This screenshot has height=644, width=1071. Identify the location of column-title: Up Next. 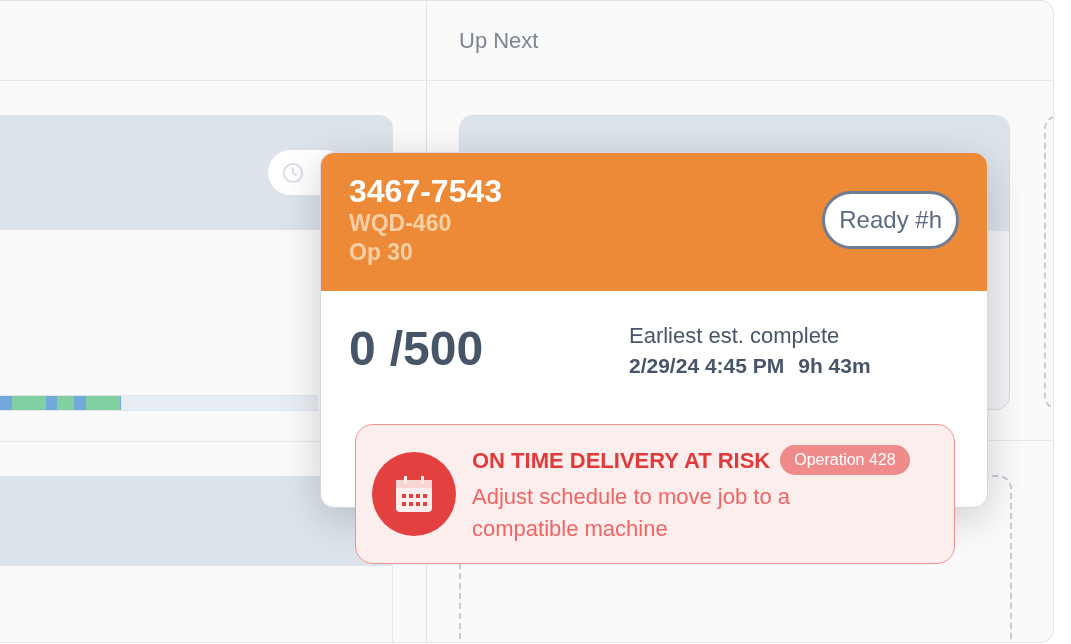
(499, 41).